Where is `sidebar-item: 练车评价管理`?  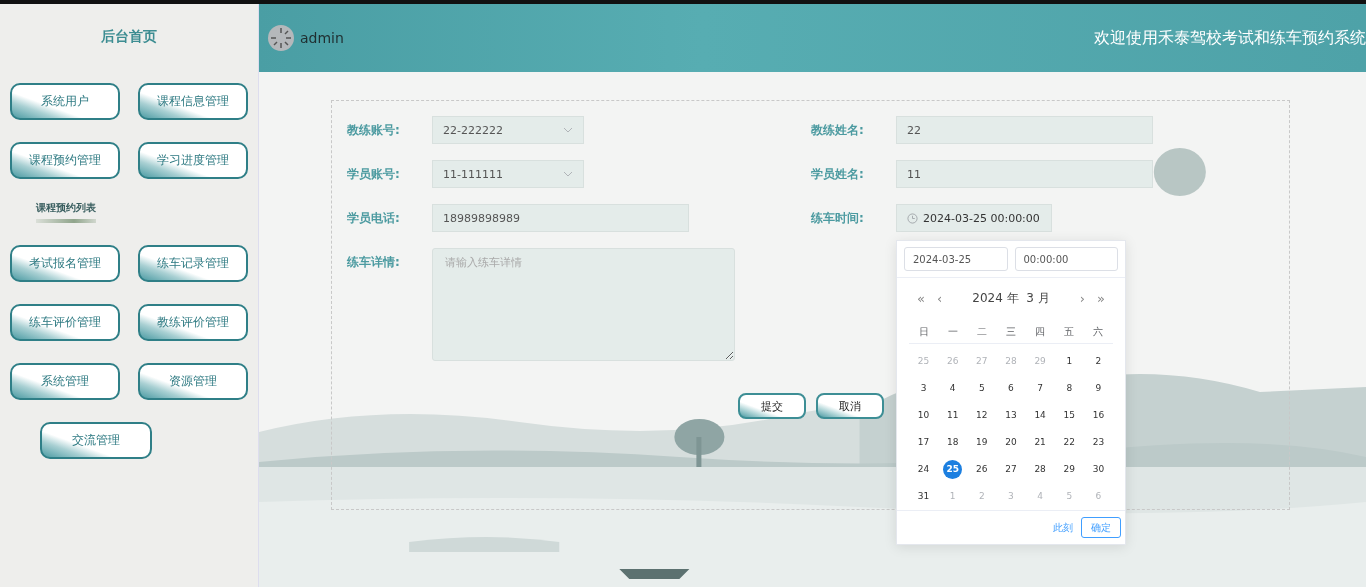
sidebar-item: 练车评价管理 is located at coordinates (65, 322).